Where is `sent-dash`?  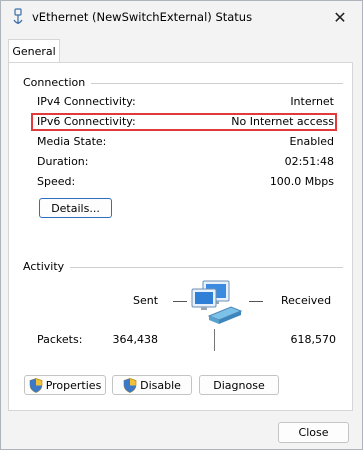 sent-dash is located at coordinates (180, 301).